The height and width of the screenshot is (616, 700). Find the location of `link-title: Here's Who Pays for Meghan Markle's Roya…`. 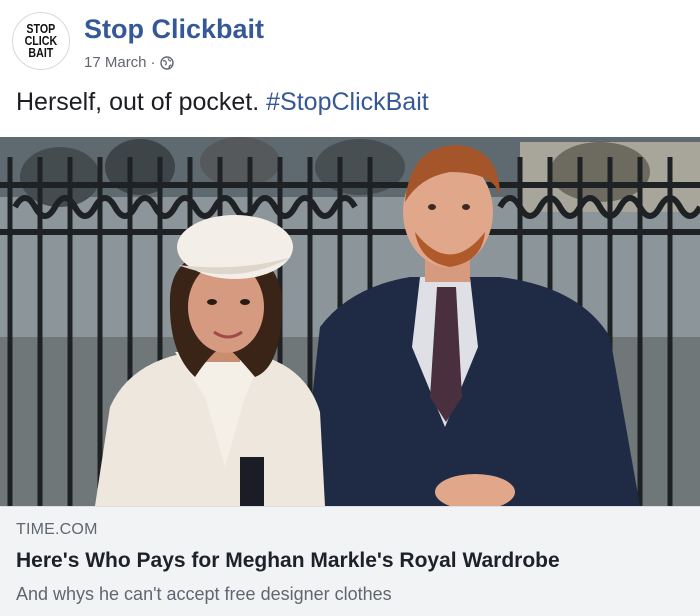

link-title: Here's Who Pays for Meghan Markle's Roya… is located at coordinates (288, 561).